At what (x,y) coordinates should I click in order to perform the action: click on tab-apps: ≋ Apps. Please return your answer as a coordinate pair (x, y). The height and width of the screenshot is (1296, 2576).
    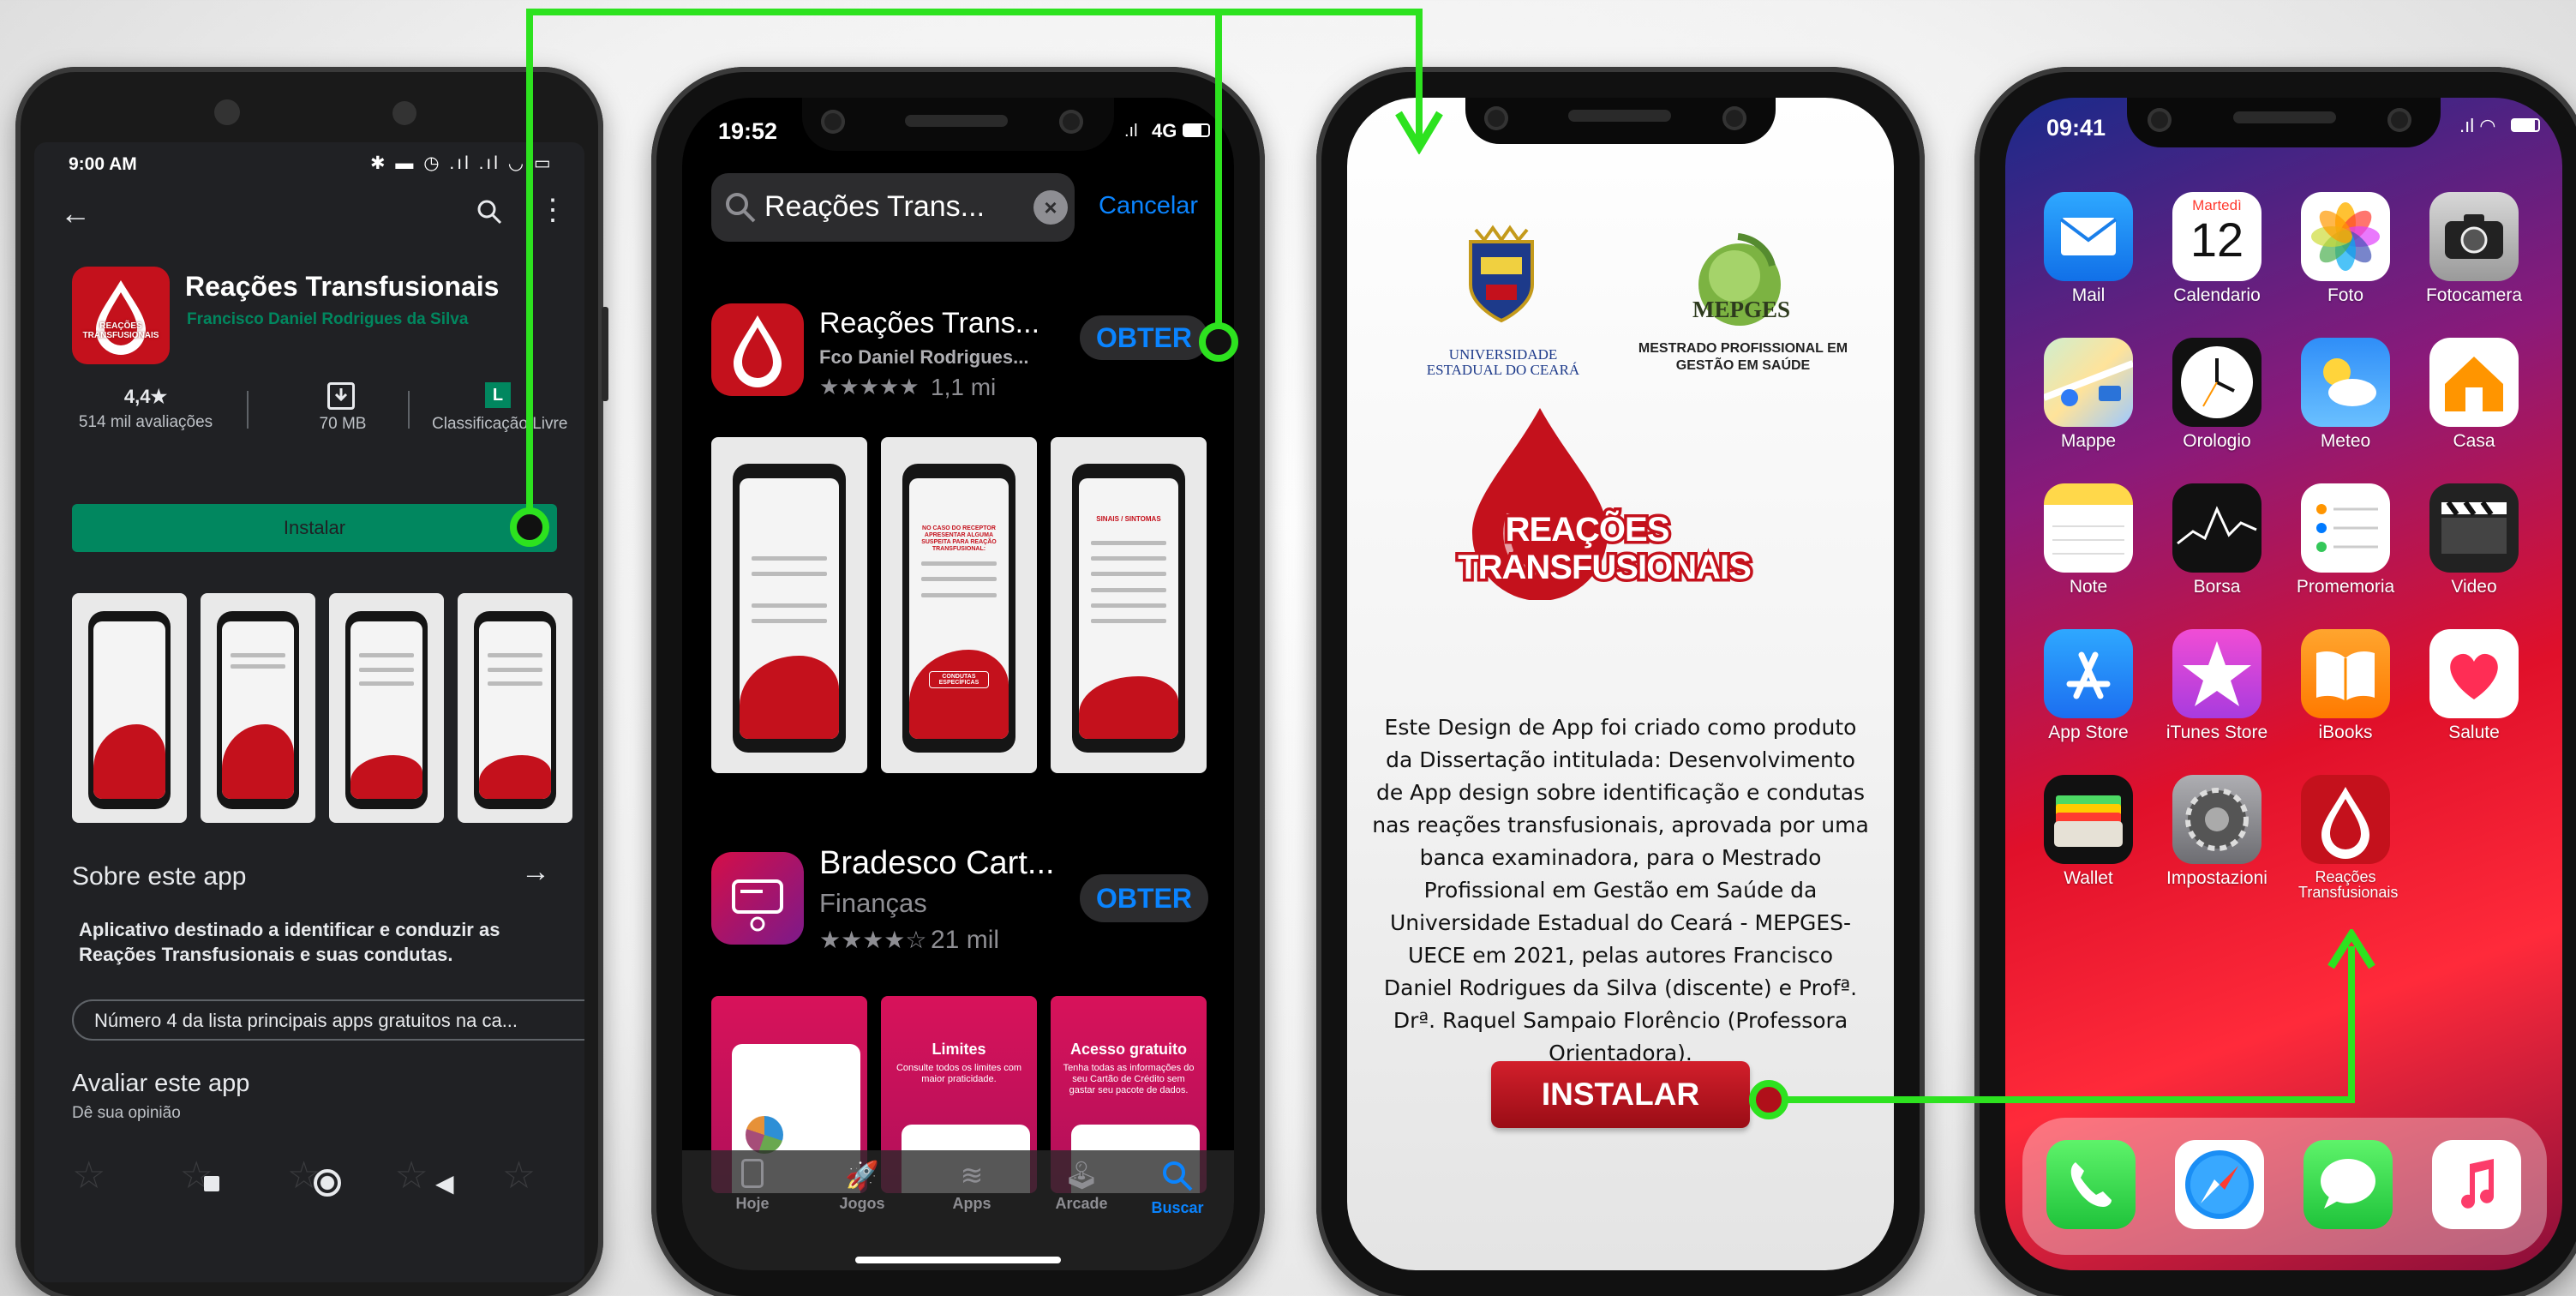
    Looking at the image, I should click on (972, 1186).